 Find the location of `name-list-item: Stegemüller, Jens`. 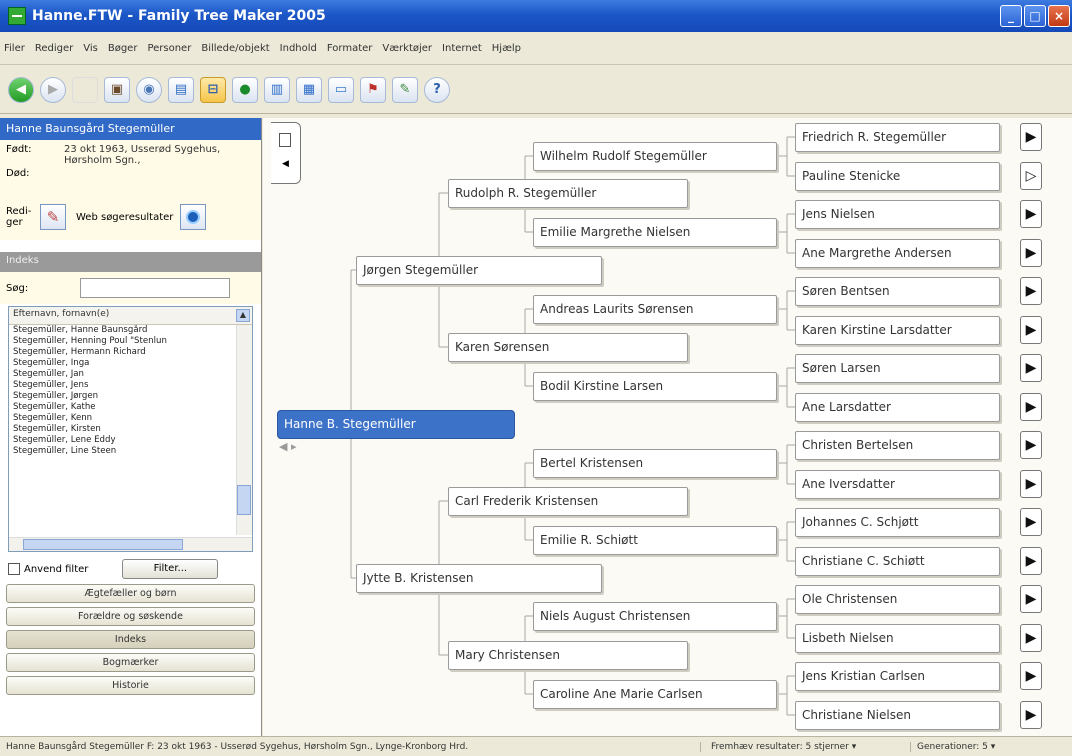

name-list-item: Stegemüller, Jens is located at coordinates (122, 385).